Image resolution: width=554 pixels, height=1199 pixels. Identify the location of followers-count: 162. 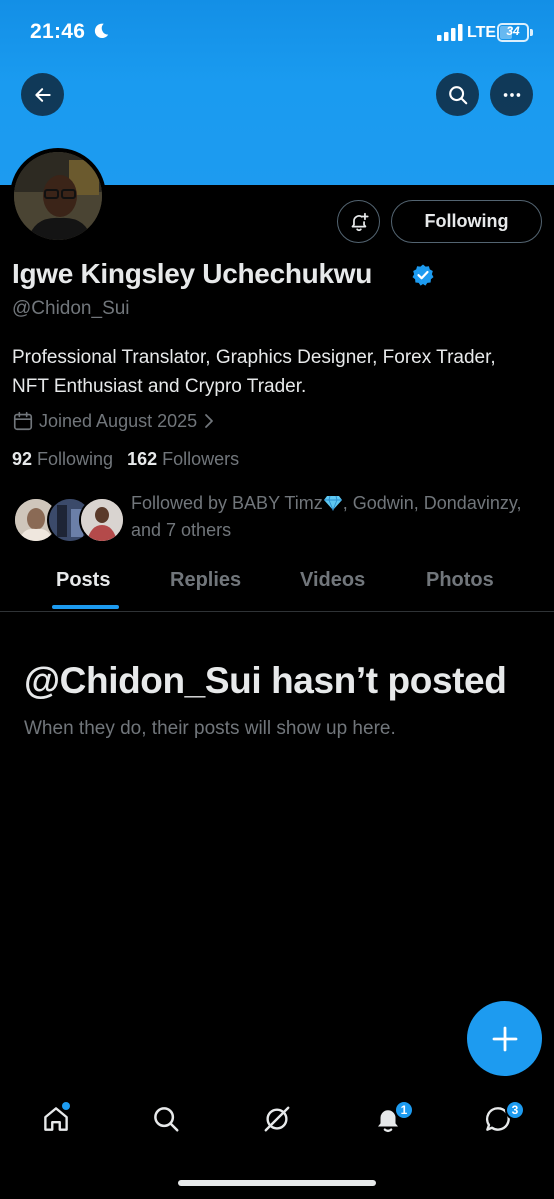
(142, 459).